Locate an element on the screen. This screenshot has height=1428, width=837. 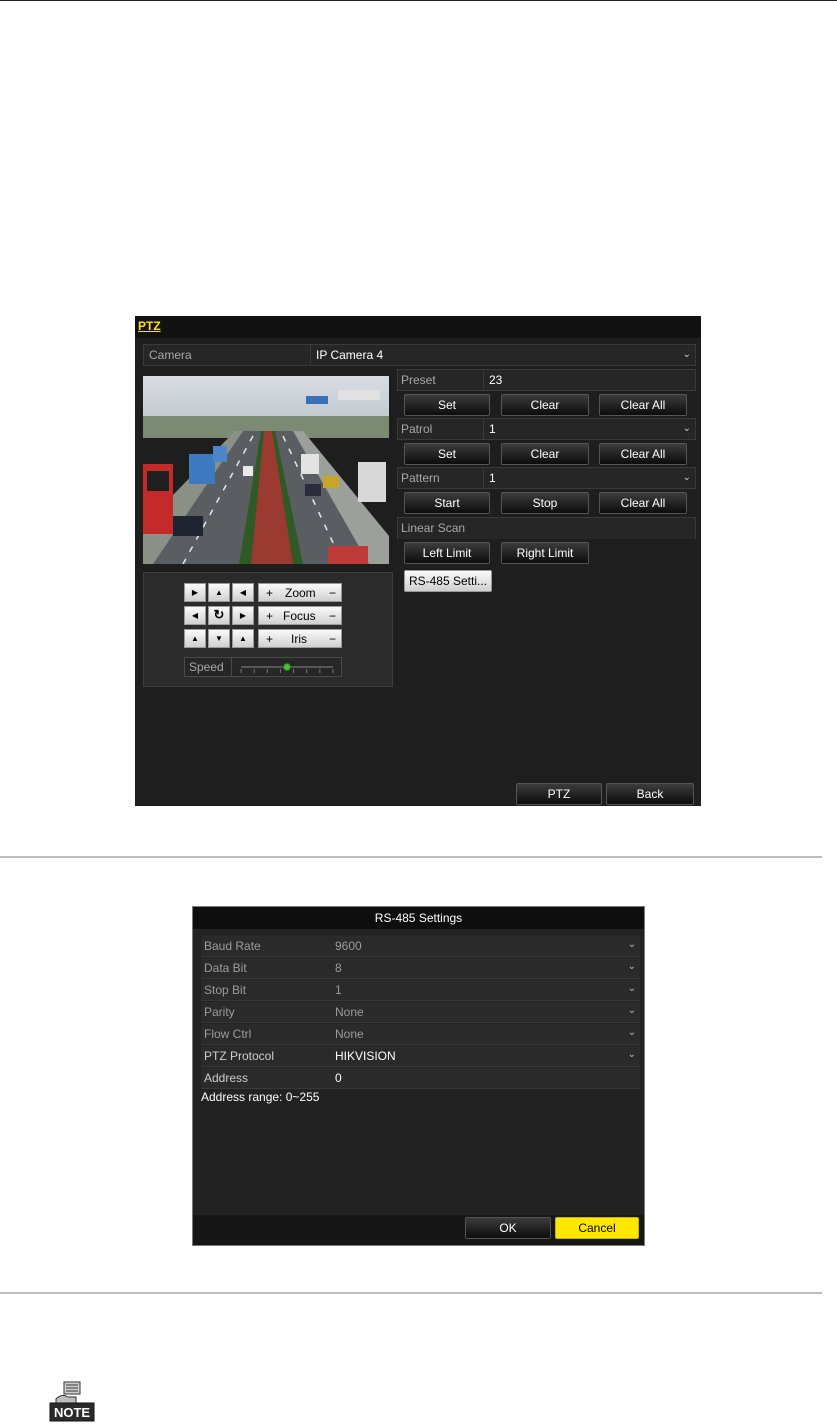
parity-value: None is located at coordinates (349, 1012).